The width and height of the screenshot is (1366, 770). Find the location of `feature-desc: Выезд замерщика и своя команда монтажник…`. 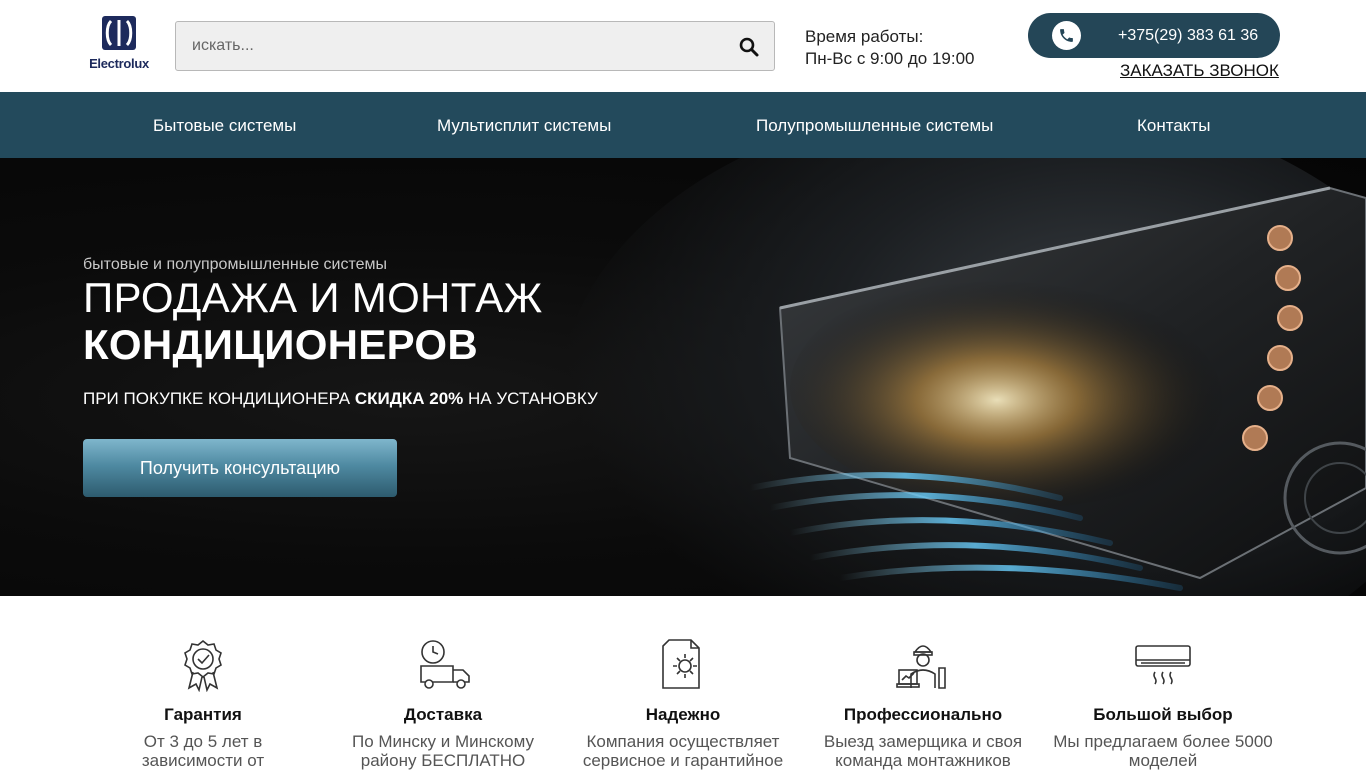

feature-desc: Выезд замерщика и своя команда монтажник… is located at coordinates (923, 751).